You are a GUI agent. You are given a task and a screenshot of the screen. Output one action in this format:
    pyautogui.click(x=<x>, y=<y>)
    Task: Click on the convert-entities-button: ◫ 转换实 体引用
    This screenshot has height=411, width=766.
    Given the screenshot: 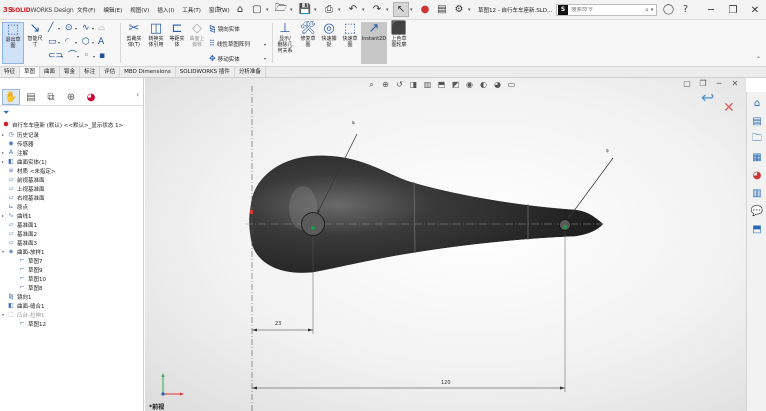 What is the action you would take?
    pyautogui.click(x=156, y=43)
    